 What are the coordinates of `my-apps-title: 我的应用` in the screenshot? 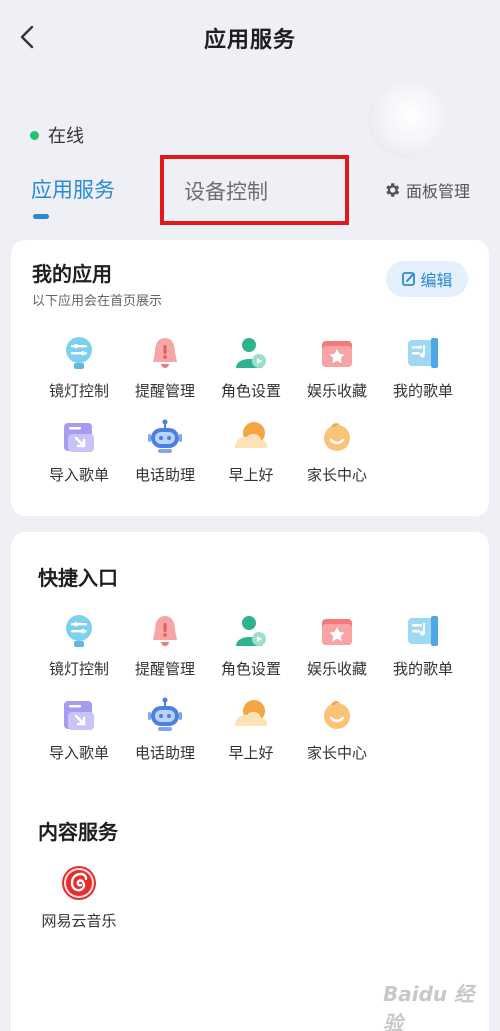 It's located at (72, 274).